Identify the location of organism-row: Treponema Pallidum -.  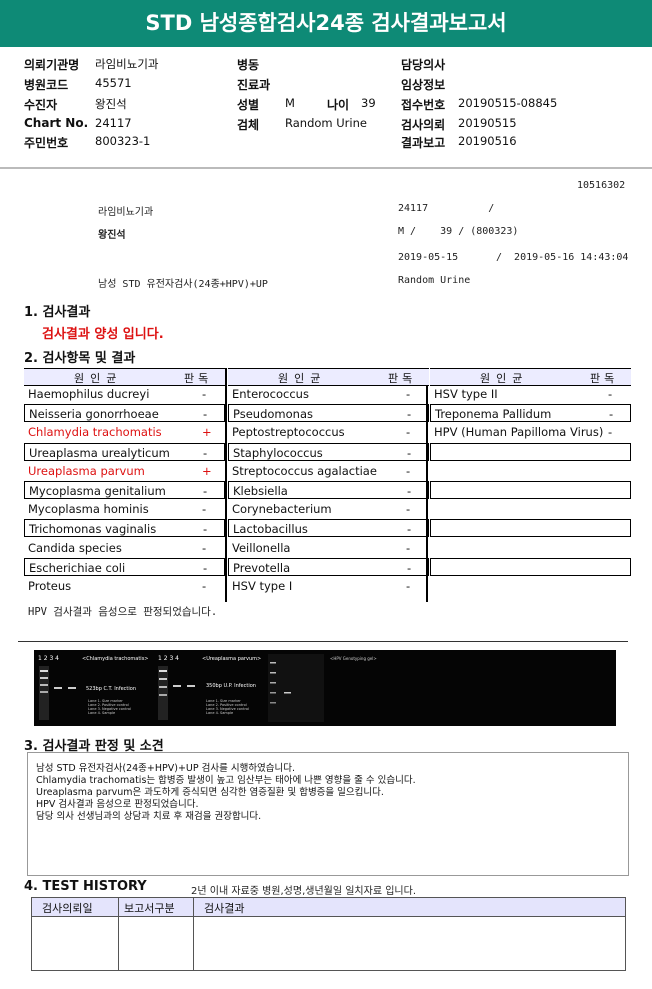
(530, 413).